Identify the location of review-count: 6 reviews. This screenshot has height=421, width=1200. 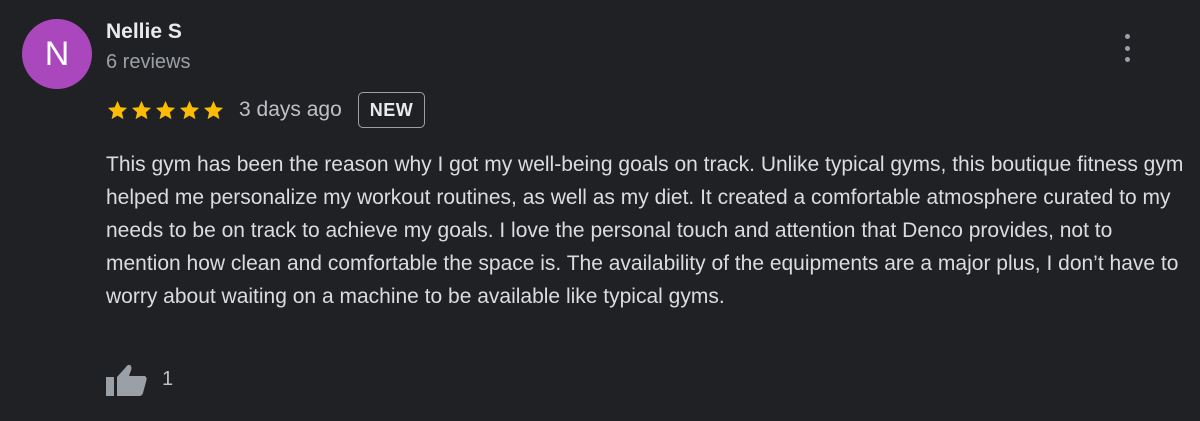
(148, 62).